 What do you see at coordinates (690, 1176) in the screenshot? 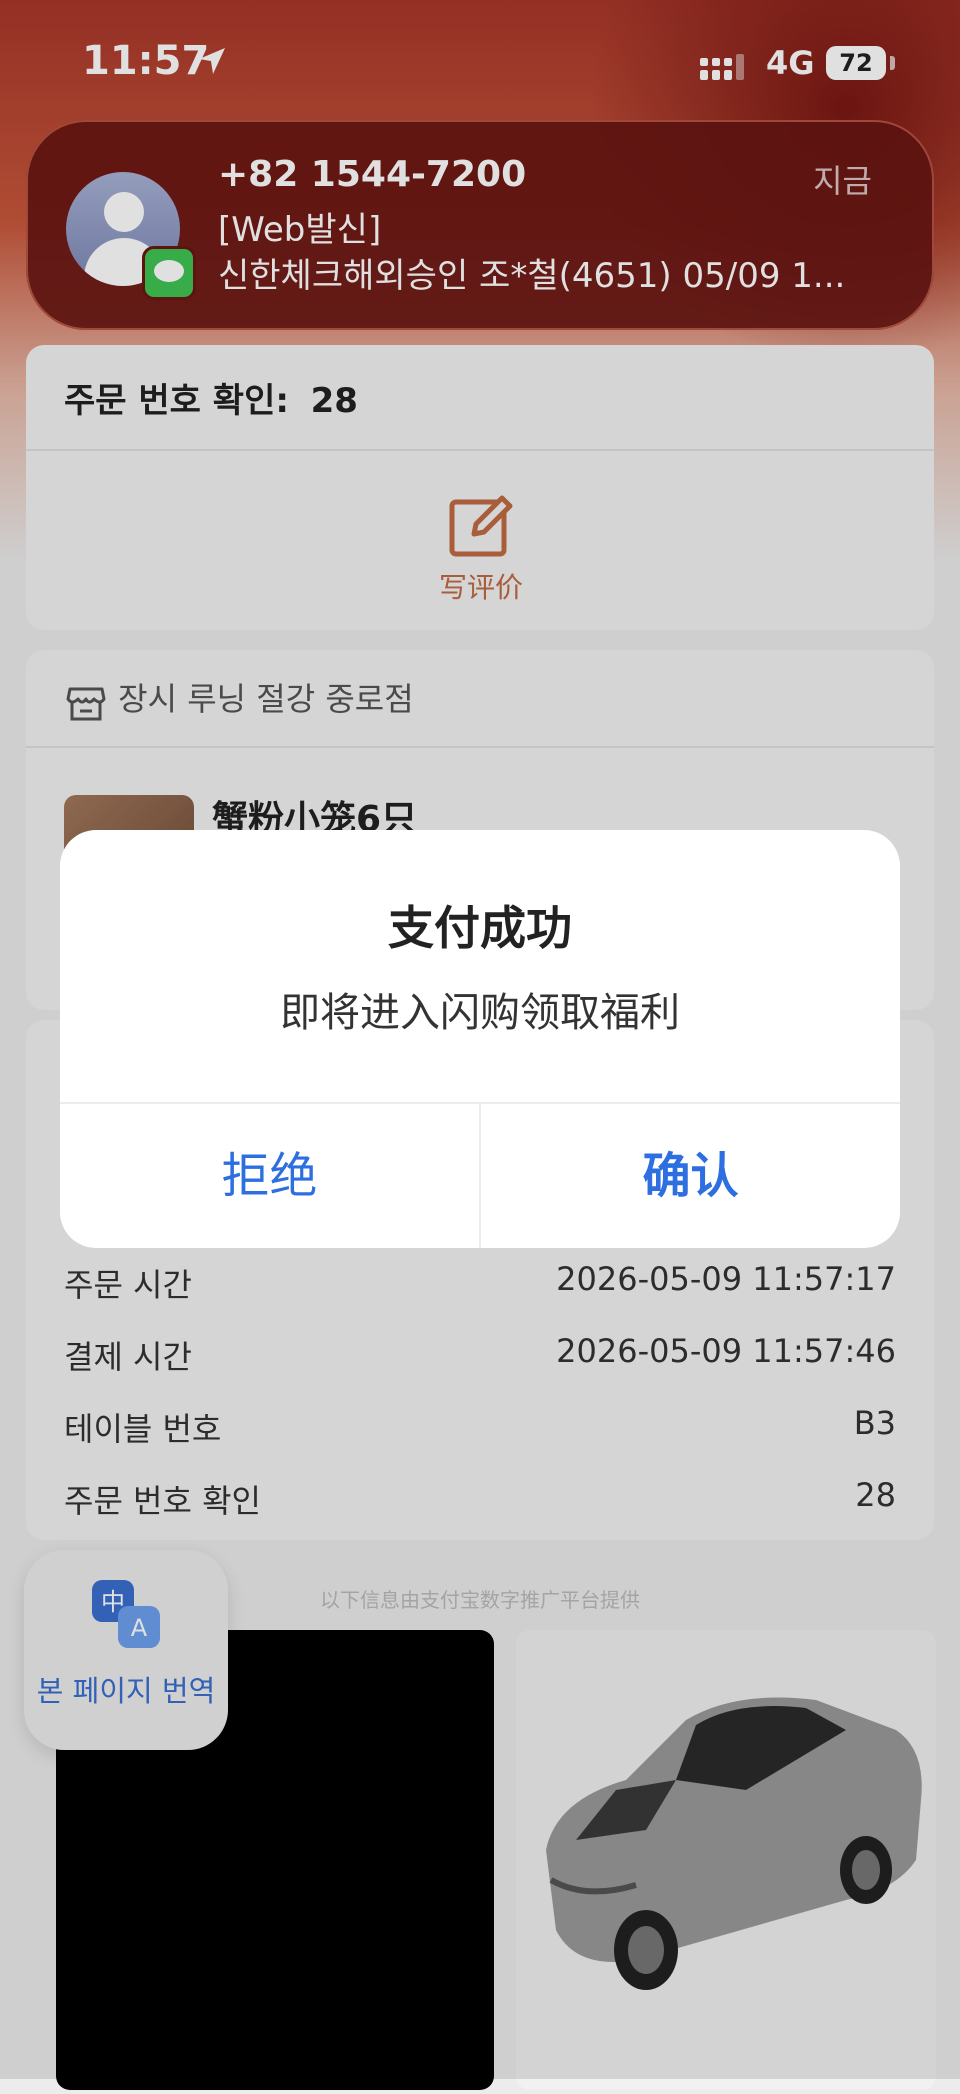
I see `confirm-button: 确认` at bounding box center [690, 1176].